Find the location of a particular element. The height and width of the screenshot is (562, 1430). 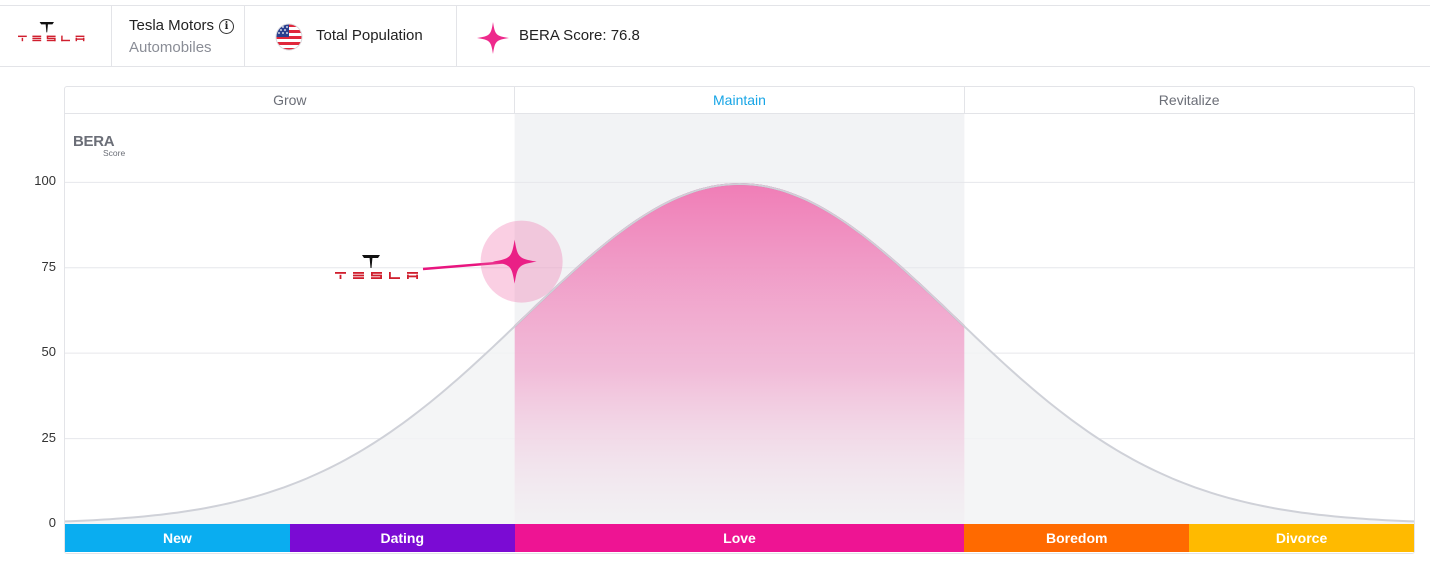

stage-new: New is located at coordinates (177, 538).